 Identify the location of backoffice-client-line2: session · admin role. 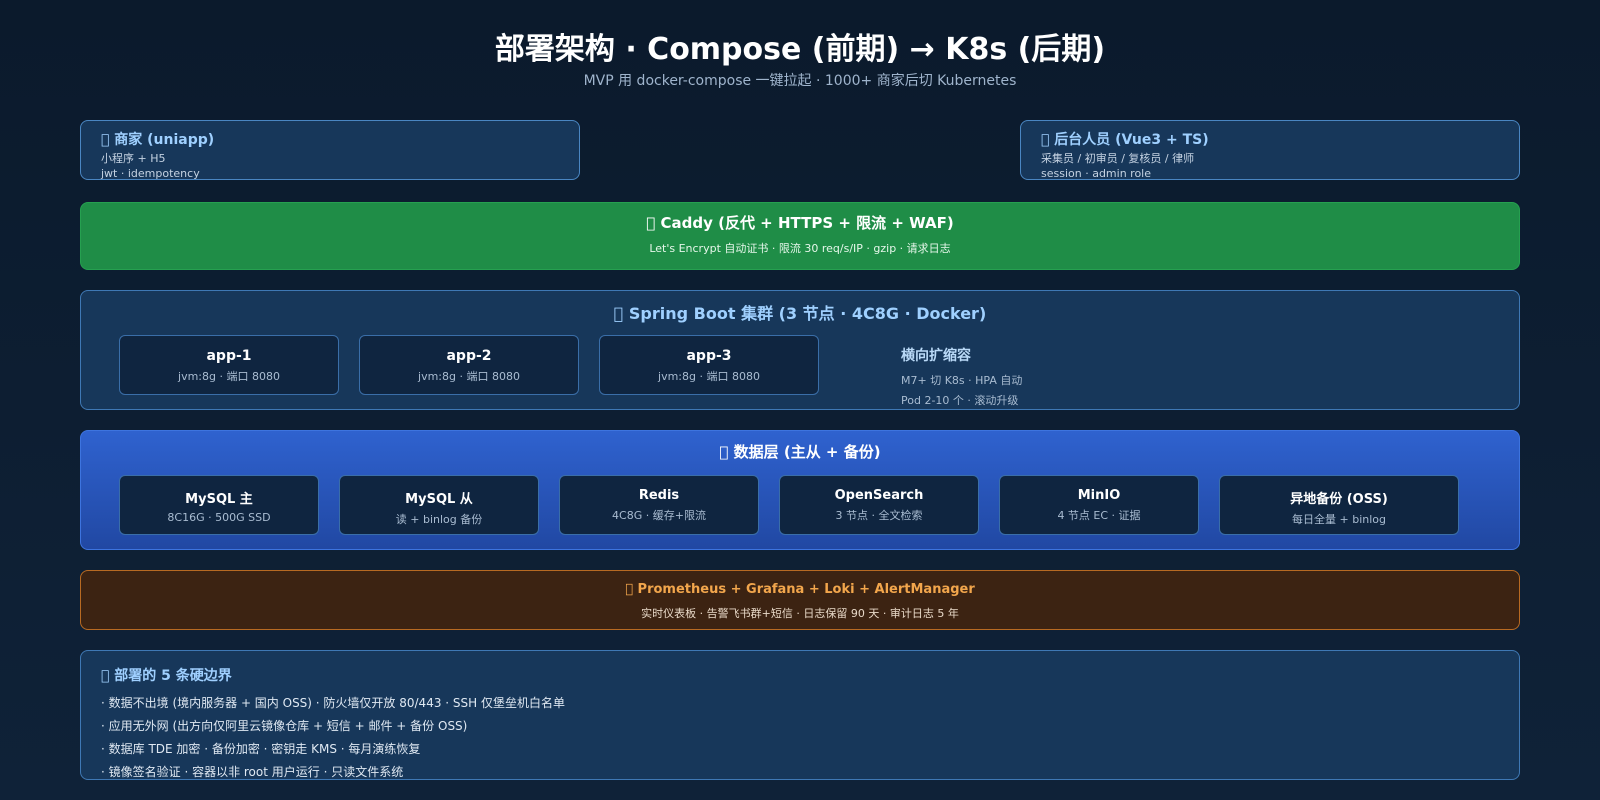
(1096, 173).